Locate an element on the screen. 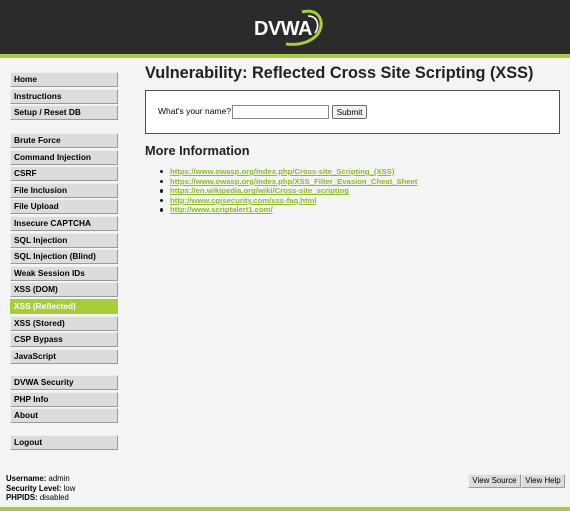  menu-item-csp-bypass: CSP Bypass is located at coordinates (64, 340).